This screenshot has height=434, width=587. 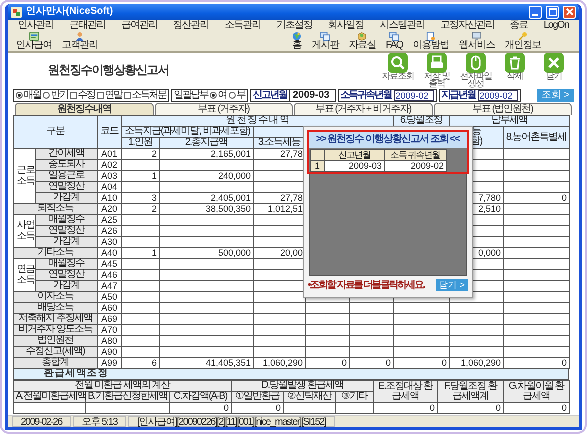 I want to click on radio-option: 여, so click(x=218, y=95).